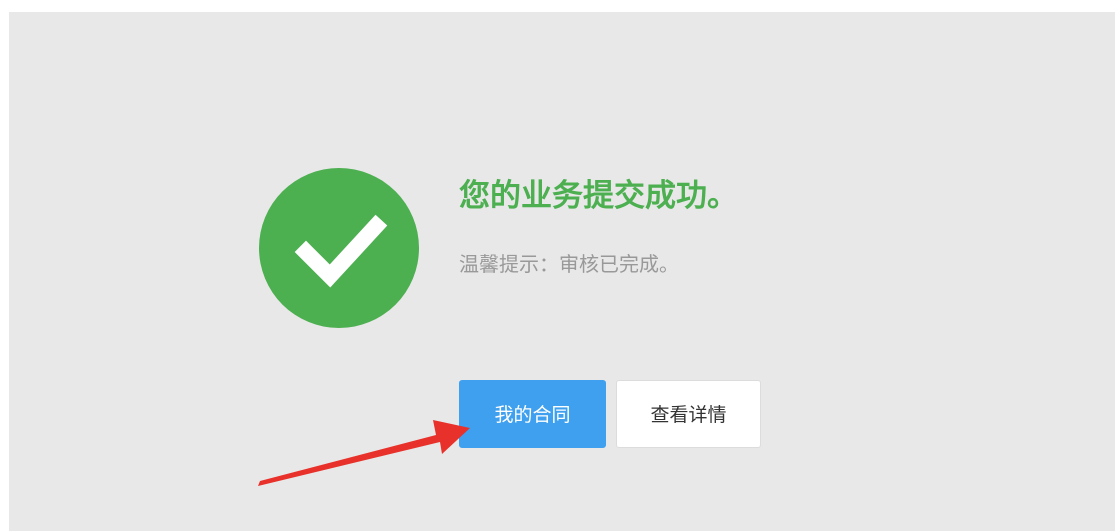 This screenshot has width=1115, height=531. I want to click on my-contracts-button: 我的合同, so click(532, 414).